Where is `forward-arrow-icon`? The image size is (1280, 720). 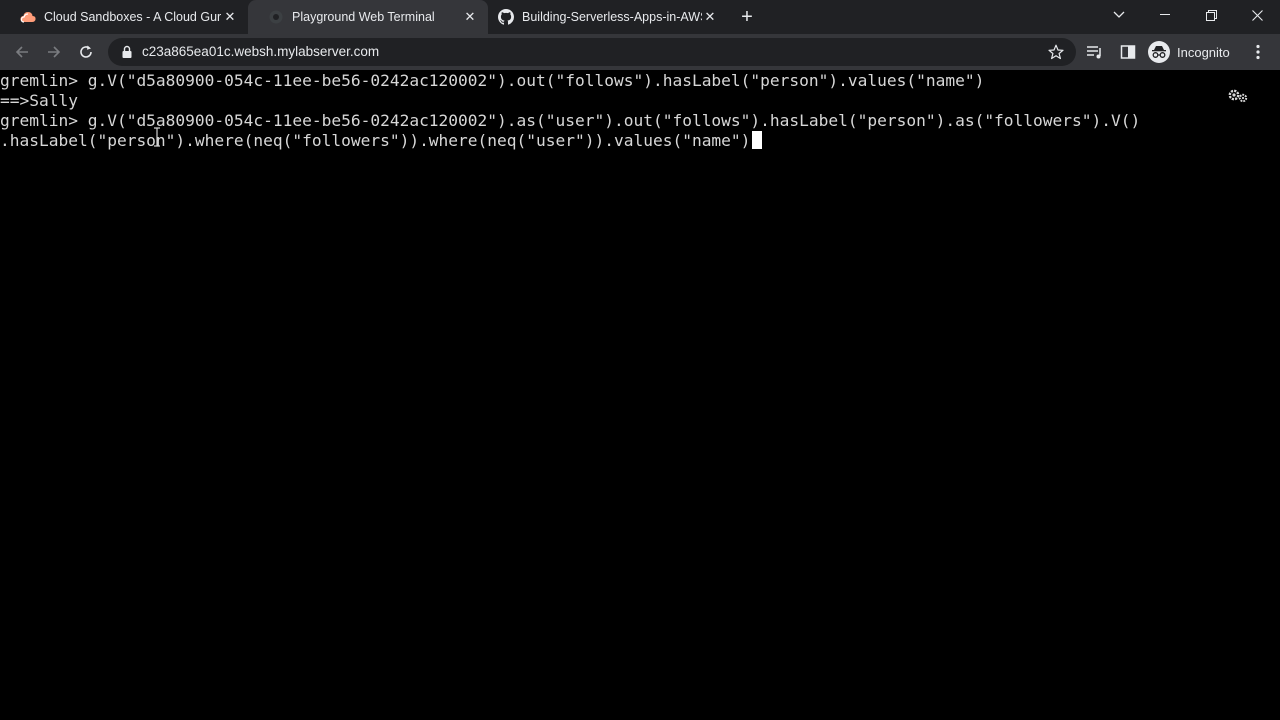 forward-arrow-icon is located at coordinates (54, 52).